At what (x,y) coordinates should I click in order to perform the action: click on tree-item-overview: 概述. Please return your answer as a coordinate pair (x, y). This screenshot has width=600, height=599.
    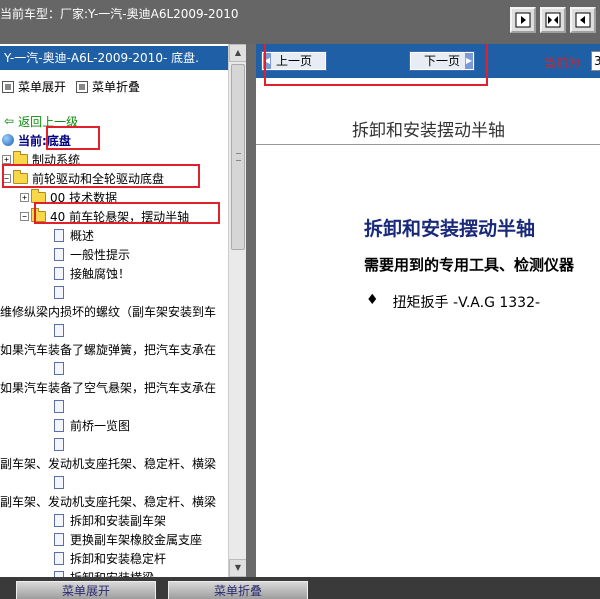
    Looking at the image, I should click on (74, 235).